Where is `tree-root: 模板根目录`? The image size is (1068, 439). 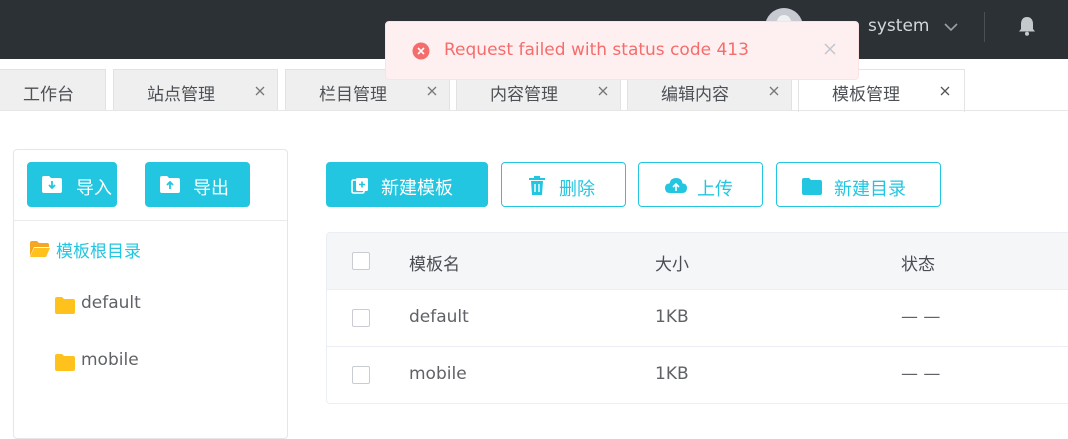
tree-root: 模板根目录 is located at coordinates (100, 250).